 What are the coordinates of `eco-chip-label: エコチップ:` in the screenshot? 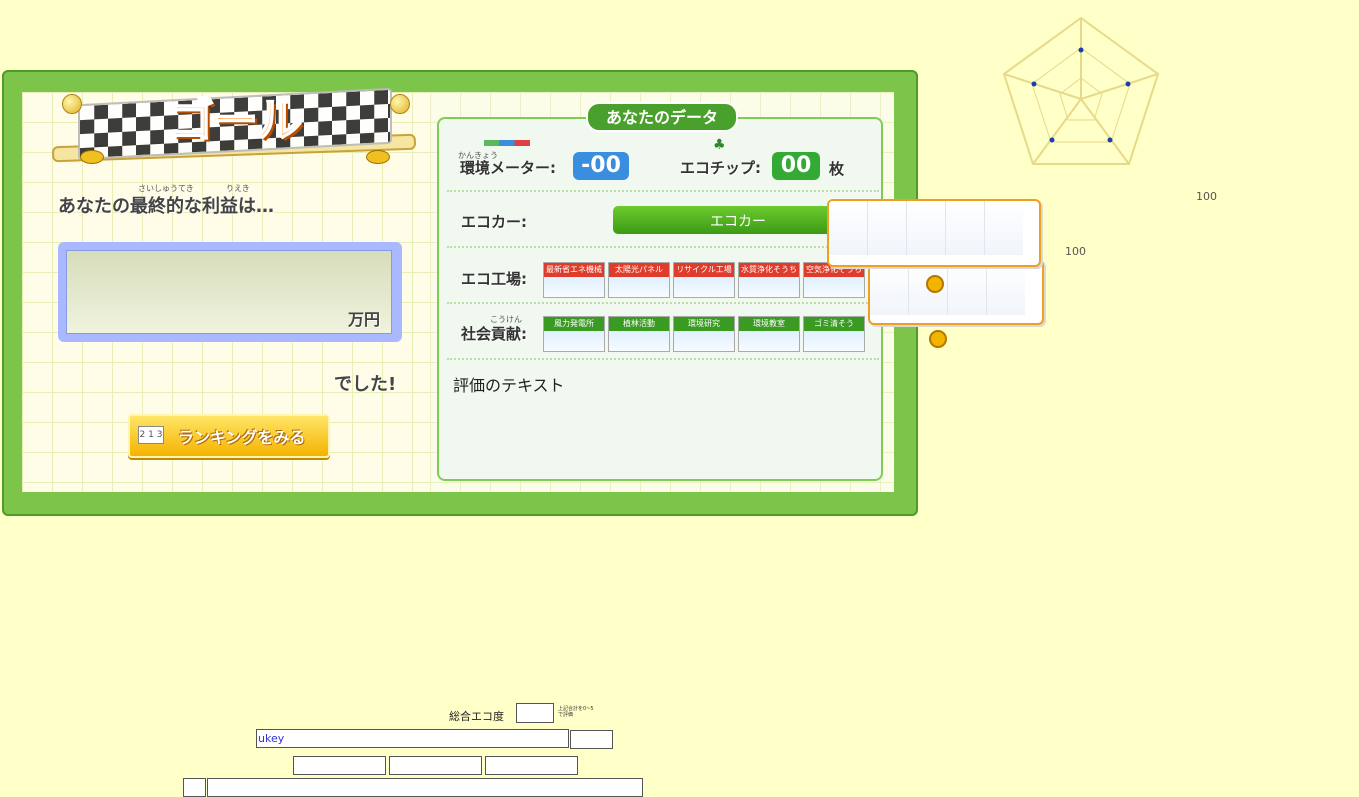 It's located at (720, 168).